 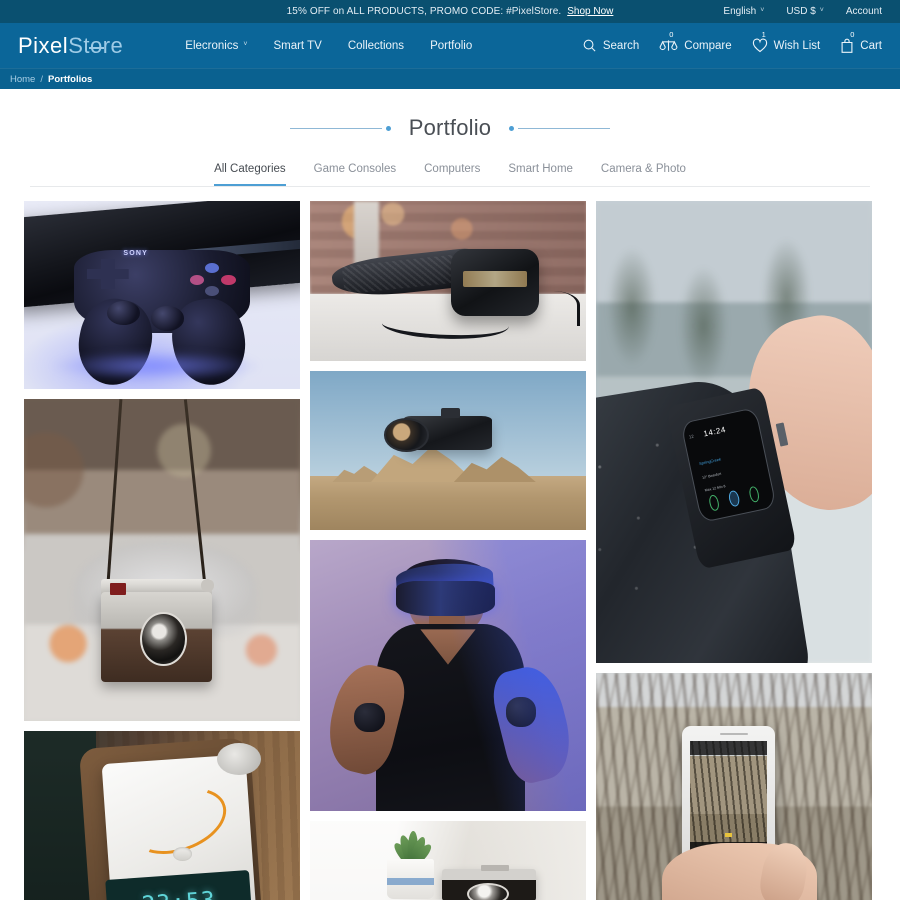 What do you see at coordinates (740, 11) in the screenshot?
I see `language-label: English` at bounding box center [740, 11].